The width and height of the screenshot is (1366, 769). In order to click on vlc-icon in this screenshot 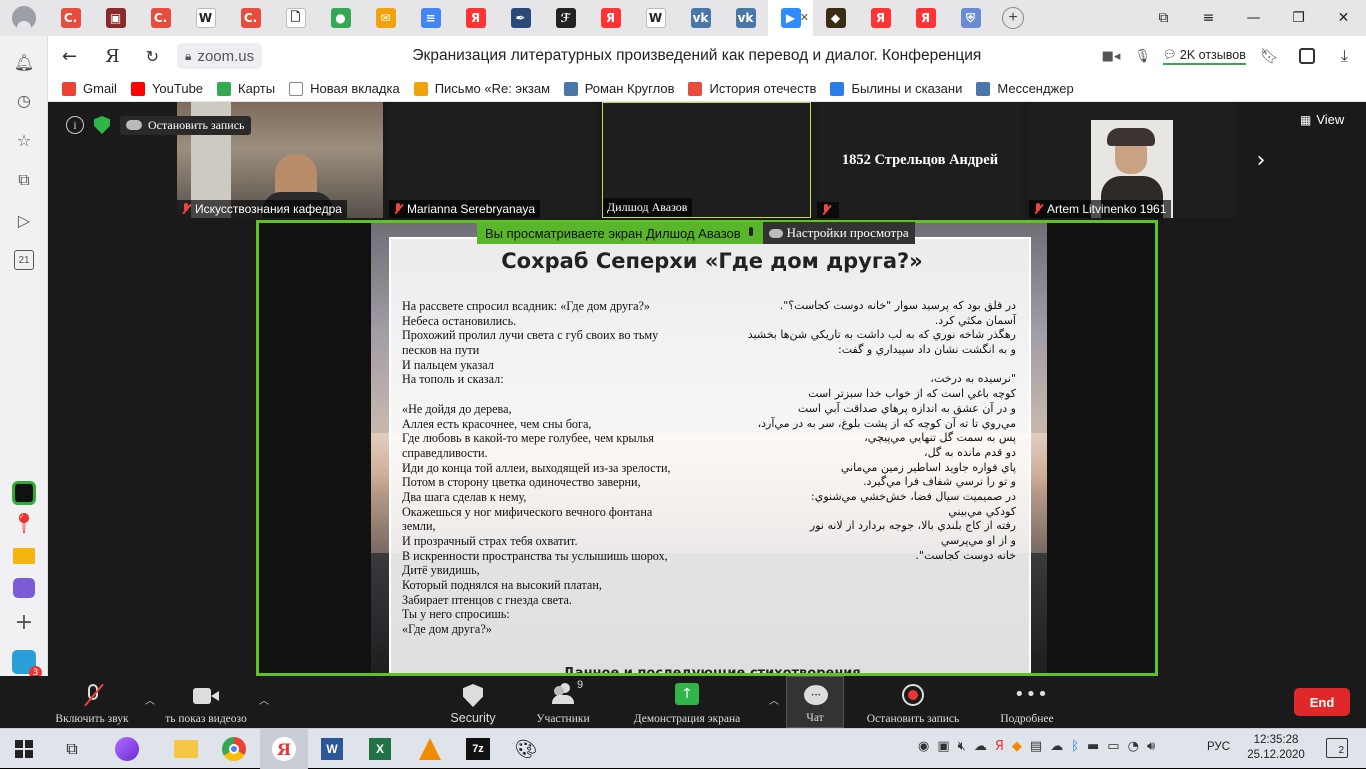, I will do `click(430, 749)`.